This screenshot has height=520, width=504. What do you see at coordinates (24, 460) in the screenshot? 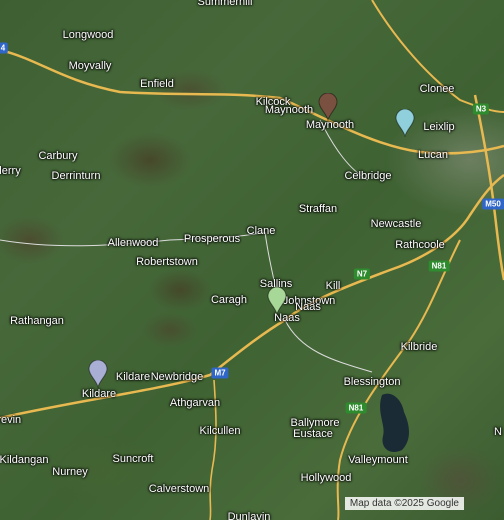
I see `place-label: Kildangan` at bounding box center [24, 460].